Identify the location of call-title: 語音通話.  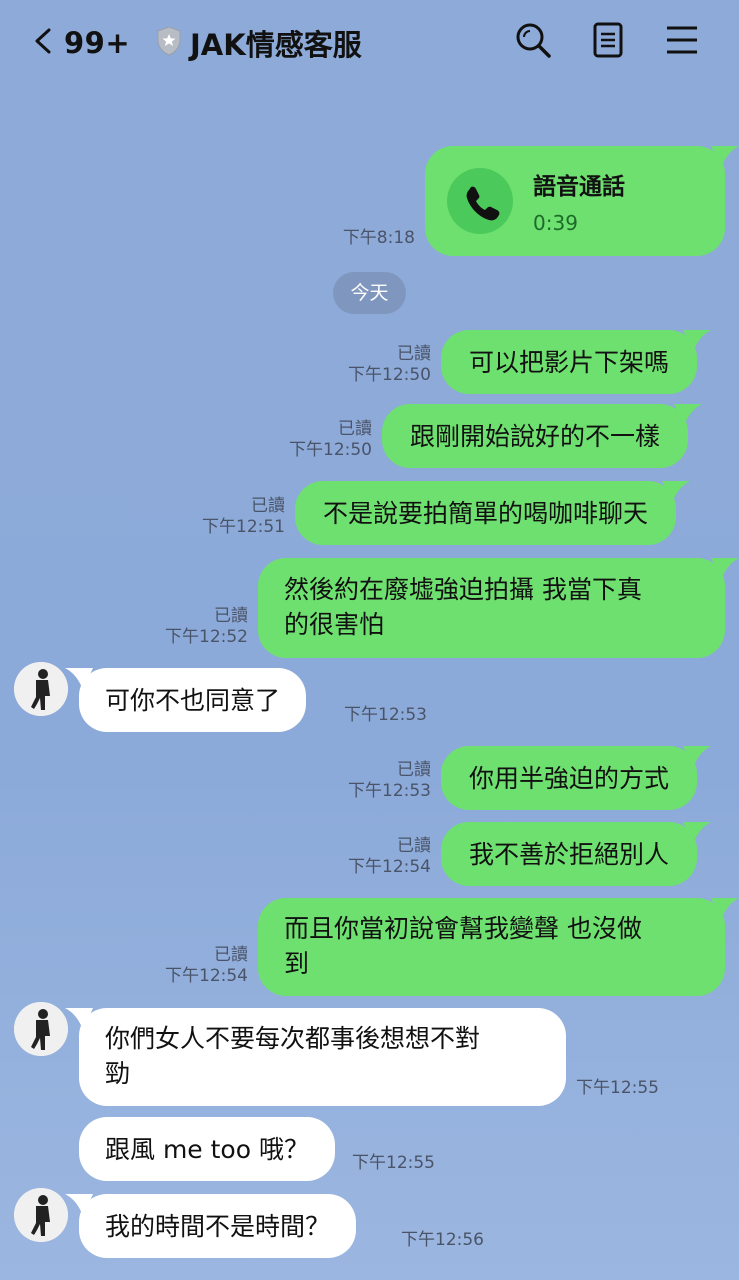
(579, 187).